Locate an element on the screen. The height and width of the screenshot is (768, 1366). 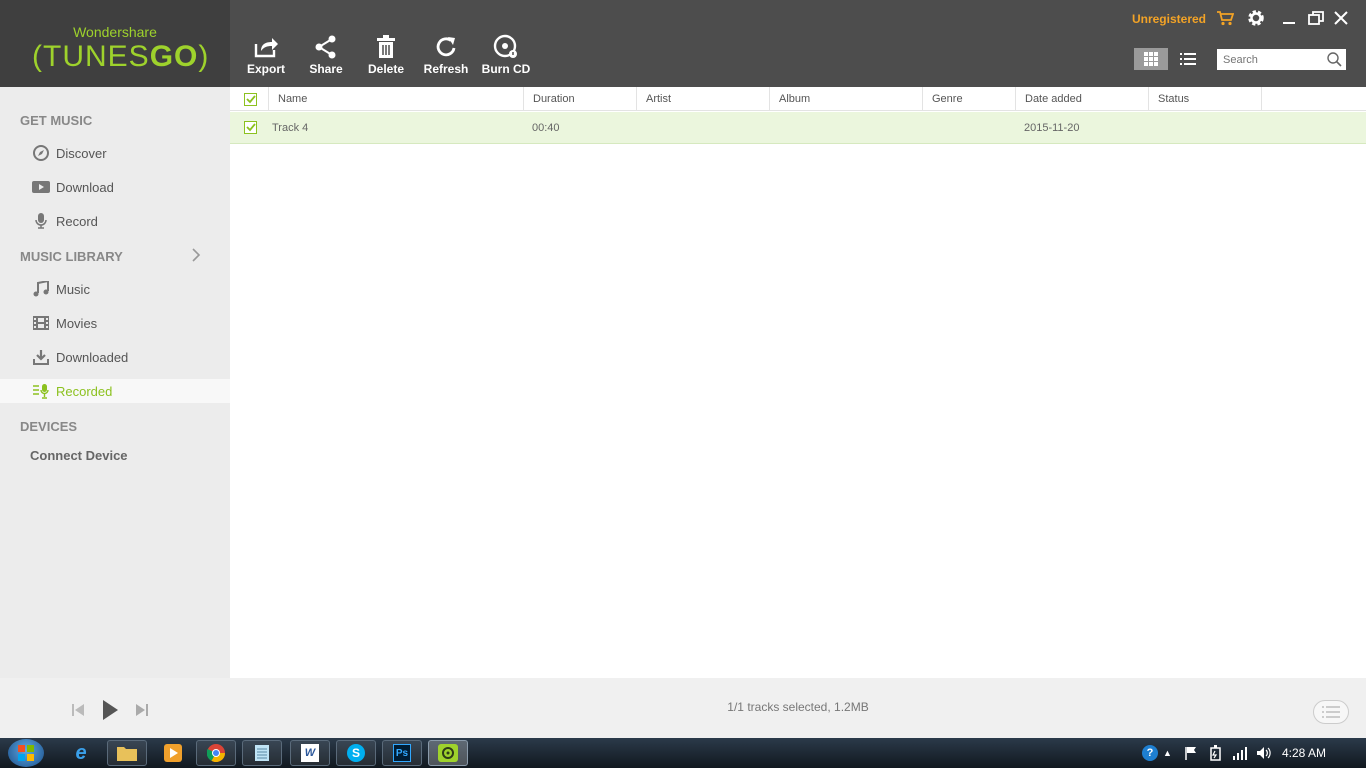
taskbar-photoshop: Ps is located at coordinates (402, 753).